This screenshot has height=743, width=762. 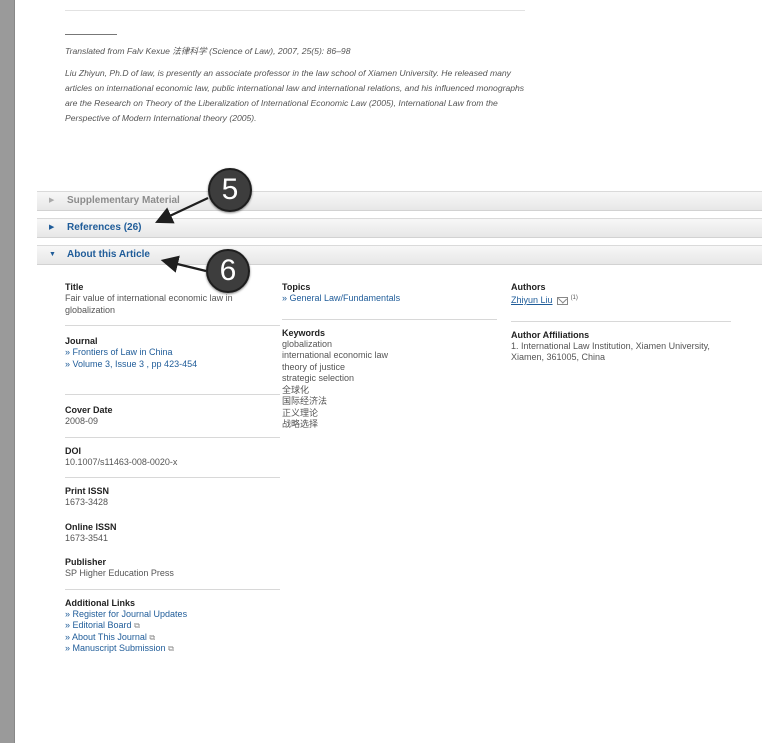 I want to click on topics-group: Topics » General Law/Fundamentals, so click(x=389, y=301).